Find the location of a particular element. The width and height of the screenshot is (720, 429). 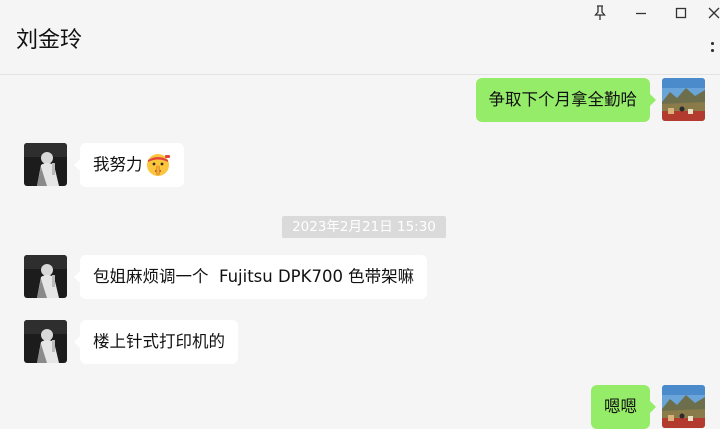

message-bubble-incoming: 包姐麻烦调一个 Fujitsu DPK700 色带架嘛 is located at coordinates (250, 277).